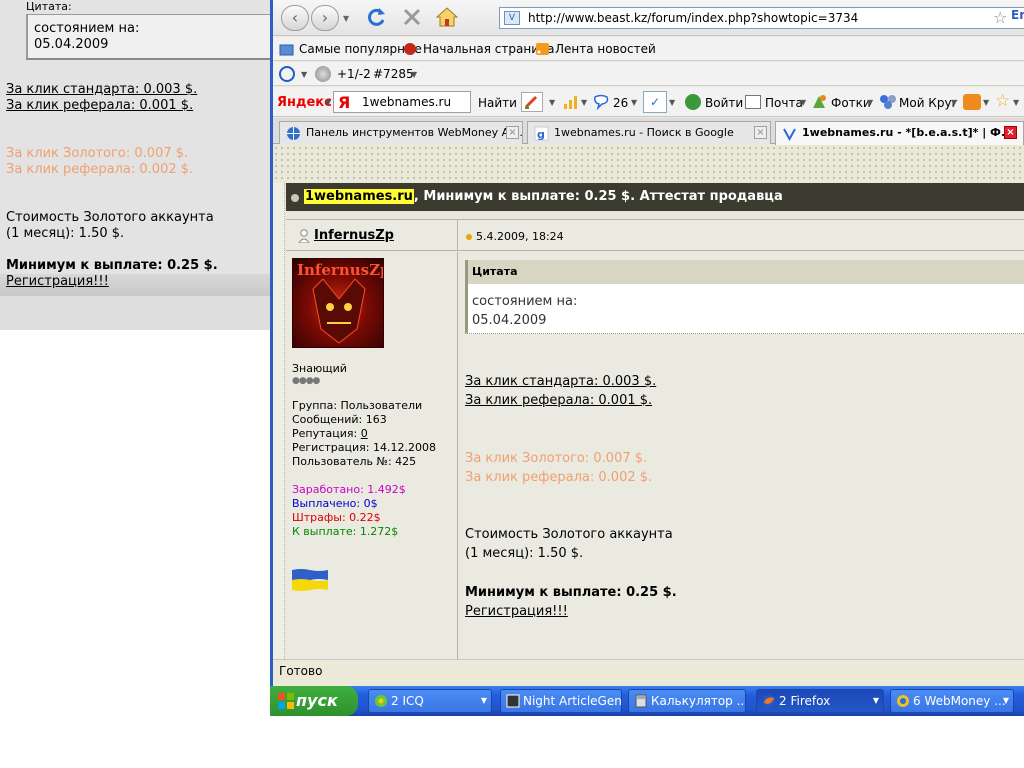 Image resolution: width=1024 pixels, height=768 pixels. Describe the element at coordinates (601, 102) in the screenshot. I see `chat-bubble-icon` at that location.